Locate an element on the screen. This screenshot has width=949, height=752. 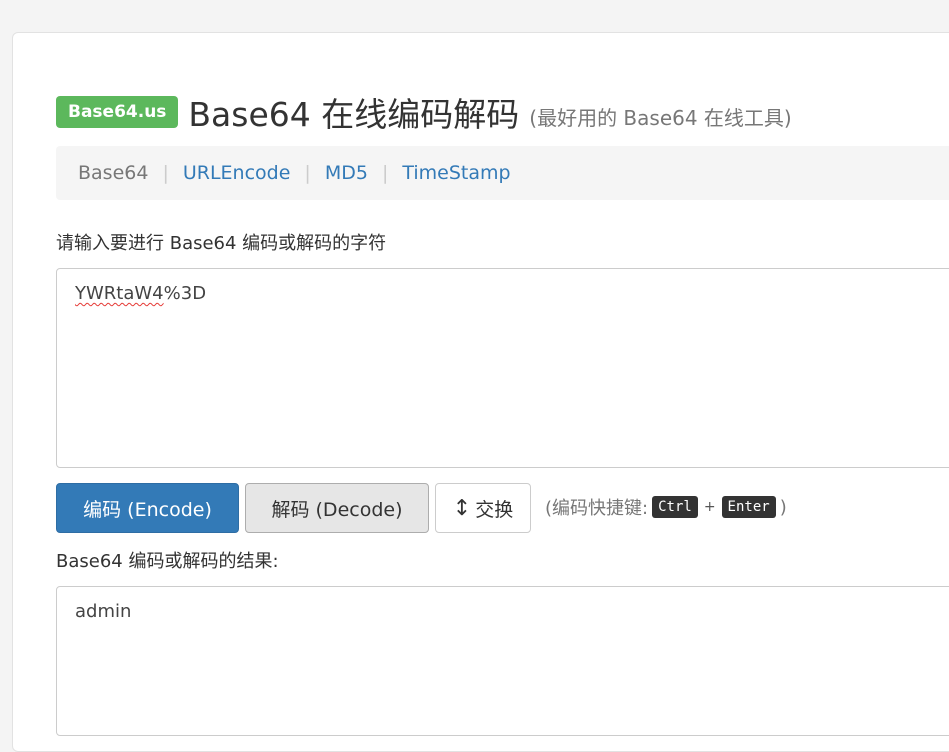
breadcrumb-nav: Base64 | URLEncode | MD5 | TimeStamp is located at coordinates (502, 173).